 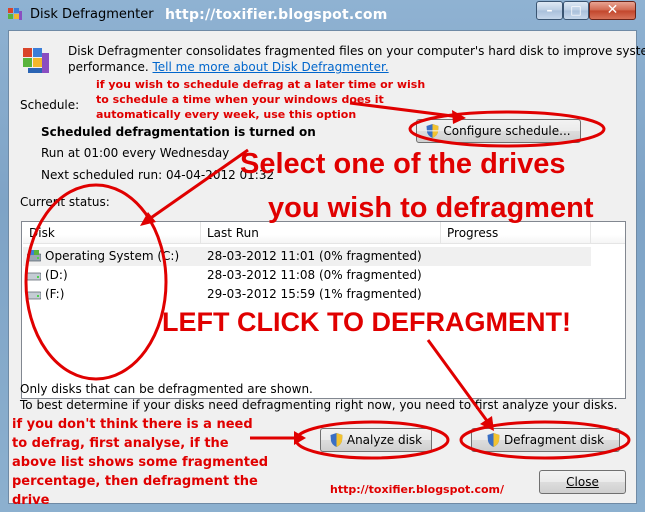 What do you see at coordinates (120, 443) in the screenshot?
I see `analyse-note-line-2: to defrag, first analyse, if the` at bounding box center [120, 443].